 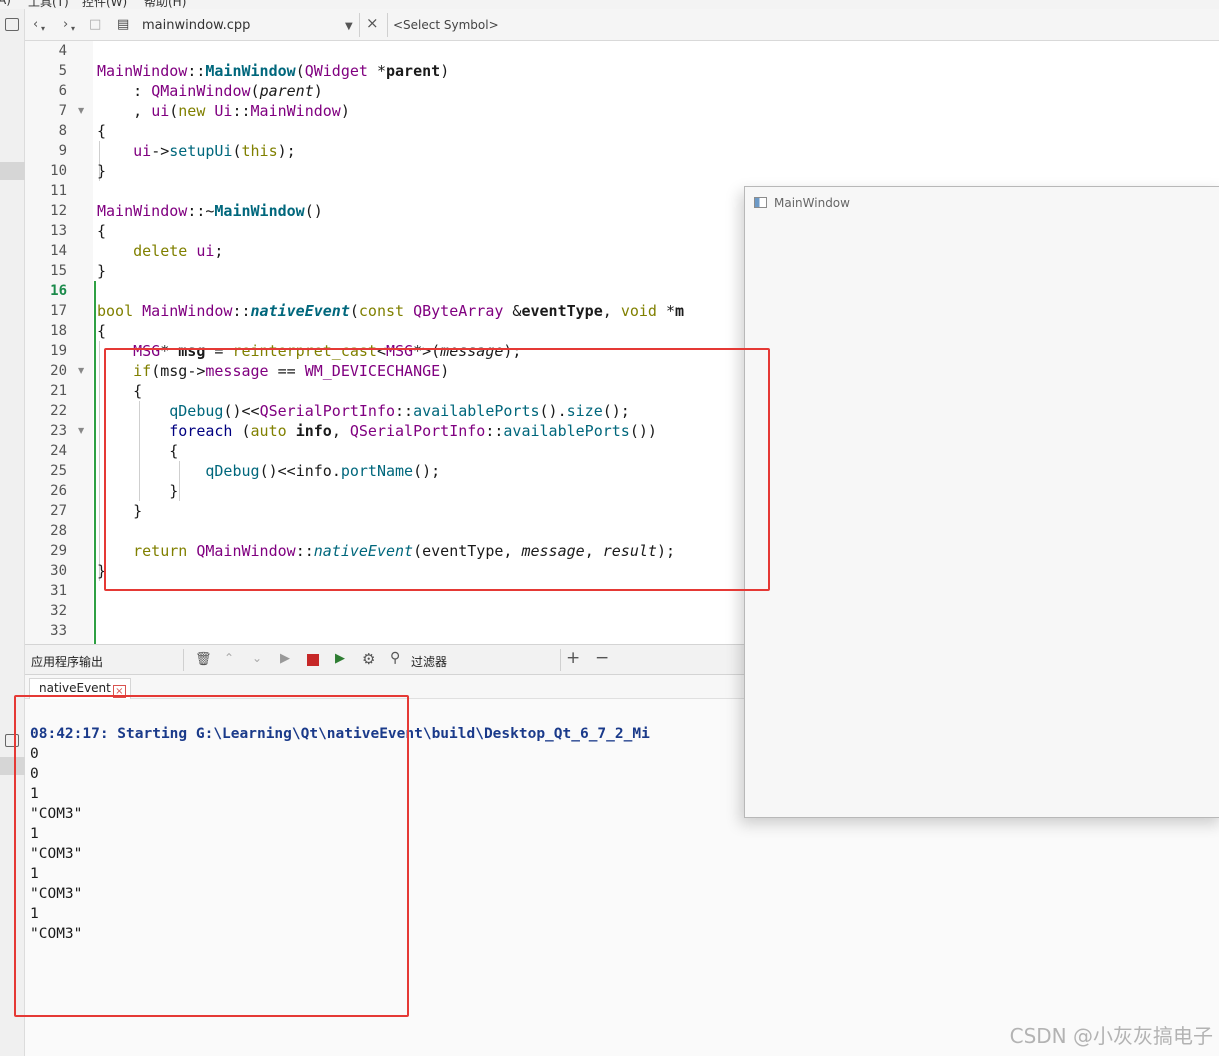 What do you see at coordinates (210, 211) in the screenshot?
I see `code-line-12: MainWindow::~MainWindow()` at bounding box center [210, 211].